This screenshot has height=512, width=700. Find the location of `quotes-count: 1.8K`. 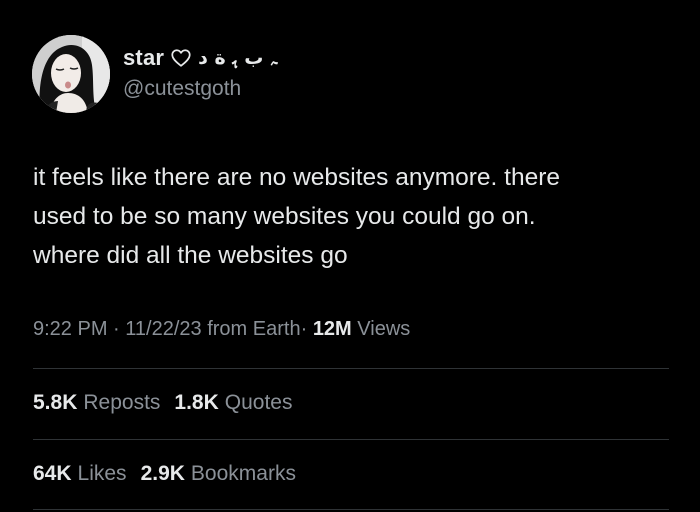

quotes-count: 1.8K is located at coordinates (196, 402).